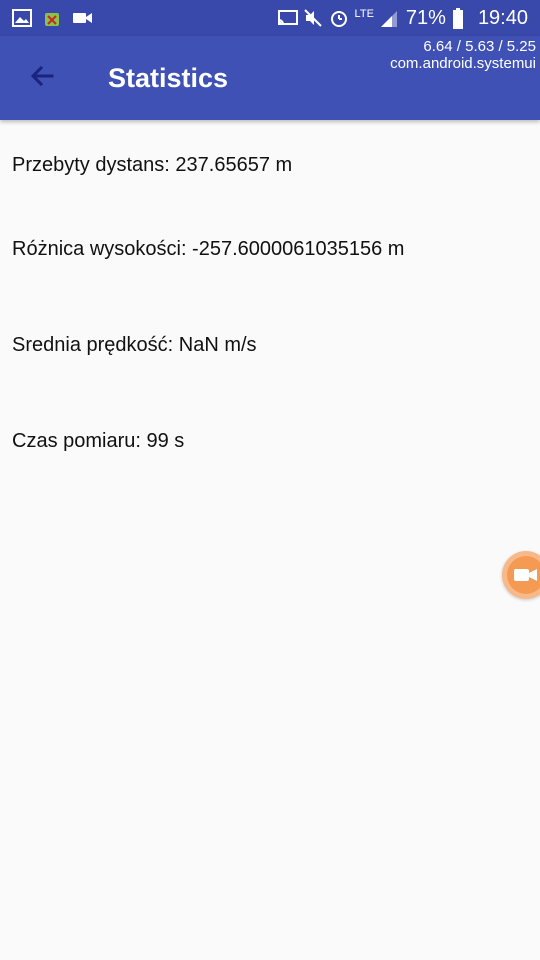 Image resolution: width=540 pixels, height=960 pixels. I want to click on debug-overlay: 6.64 / 5.63 / 5.25 com.android.systemui, so click(463, 55).